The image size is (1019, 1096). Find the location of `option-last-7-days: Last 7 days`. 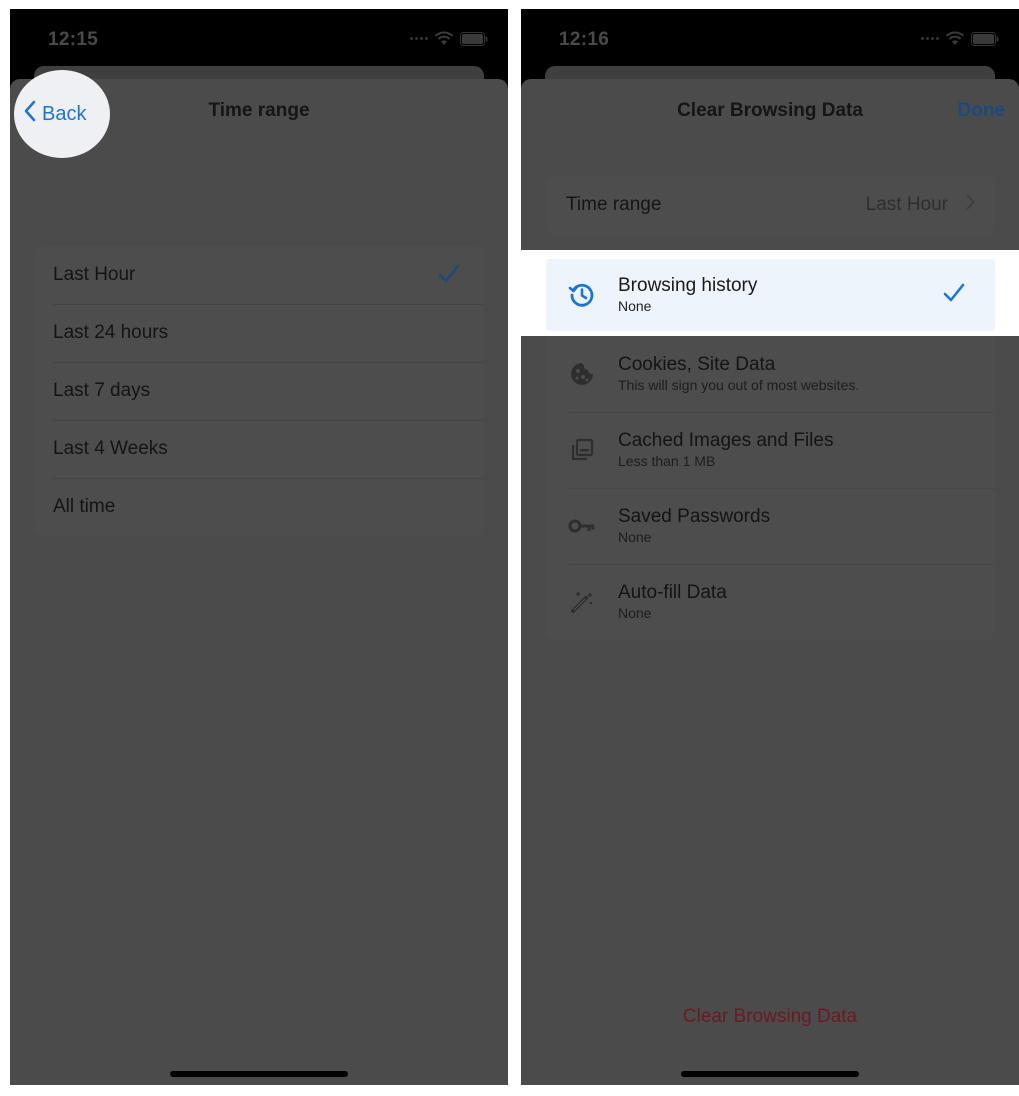

option-last-7-days: Last 7 days is located at coordinates (259, 391).